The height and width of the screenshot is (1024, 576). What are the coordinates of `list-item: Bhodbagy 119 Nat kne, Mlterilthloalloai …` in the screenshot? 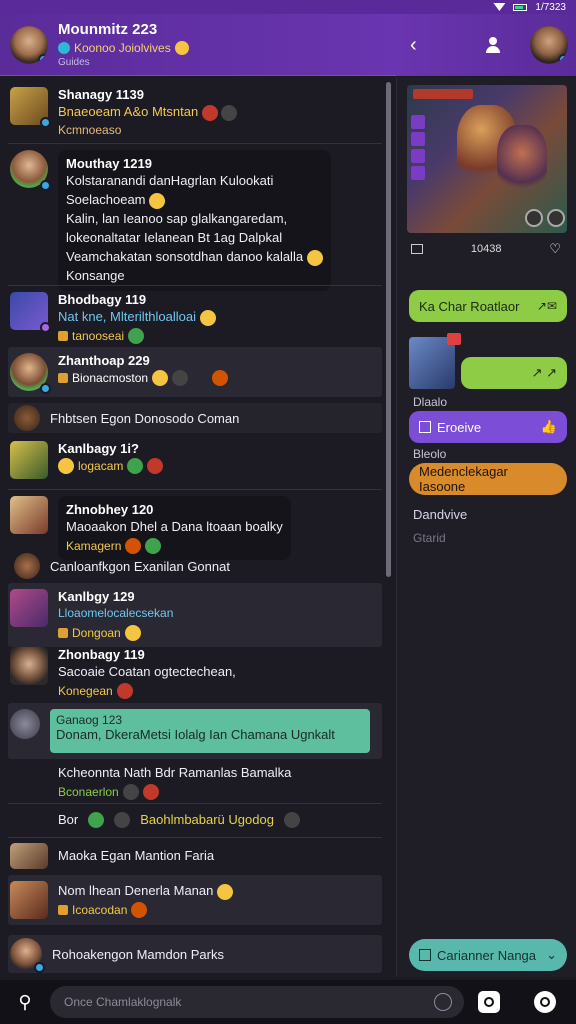 It's located at (195, 317).